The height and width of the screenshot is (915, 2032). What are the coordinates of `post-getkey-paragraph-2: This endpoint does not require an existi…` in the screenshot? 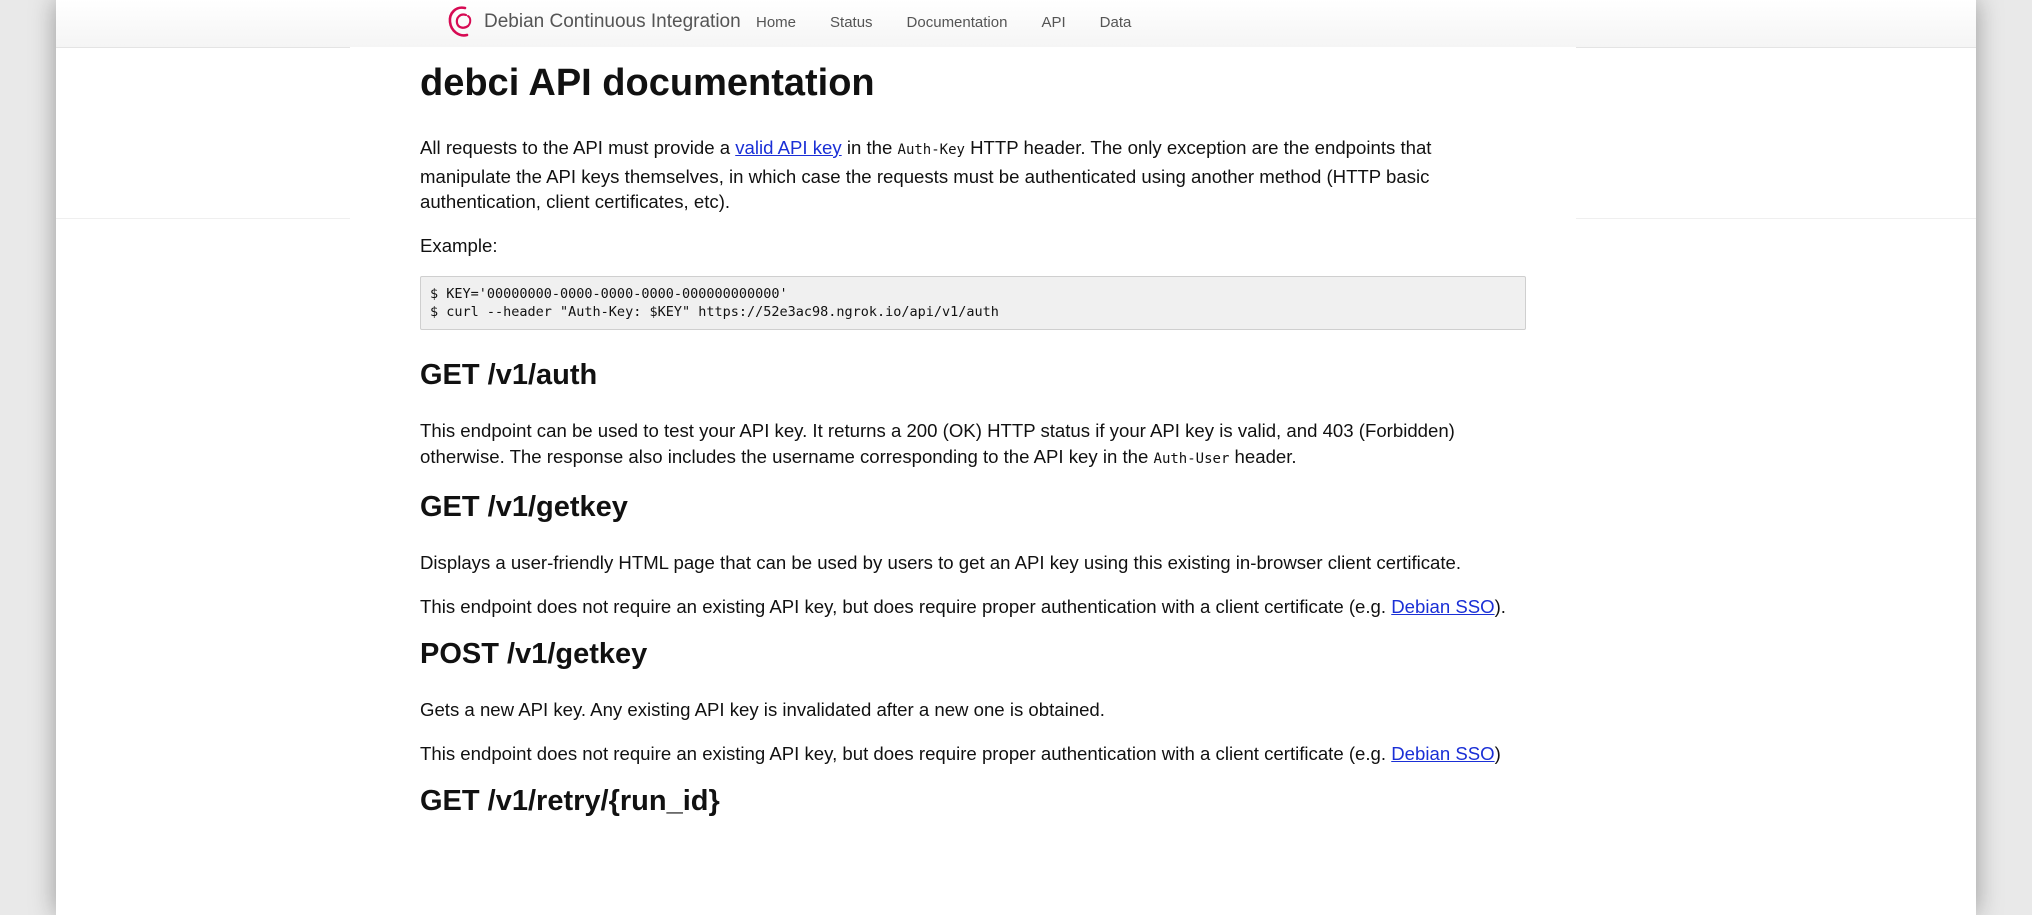 It's located at (973, 754).